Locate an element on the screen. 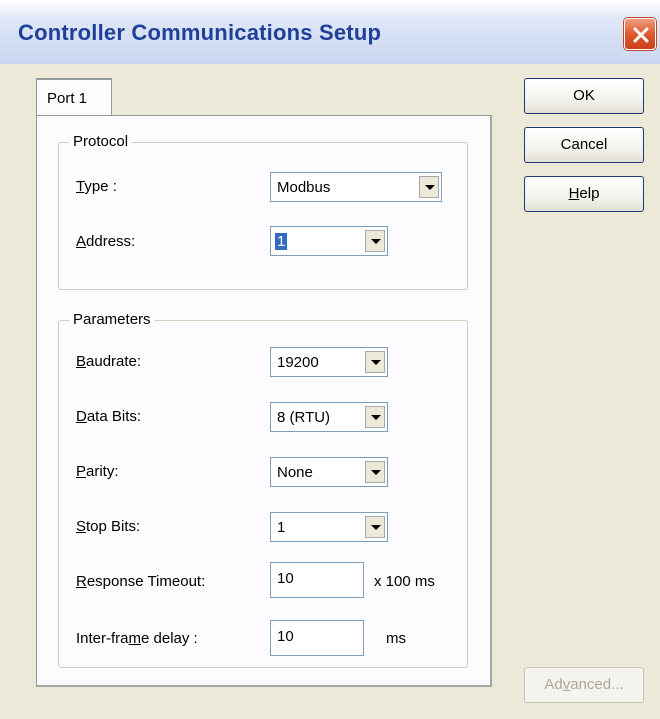 The image size is (660, 719). baudrate-label: Baudrate: is located at coordinates (109, 361).